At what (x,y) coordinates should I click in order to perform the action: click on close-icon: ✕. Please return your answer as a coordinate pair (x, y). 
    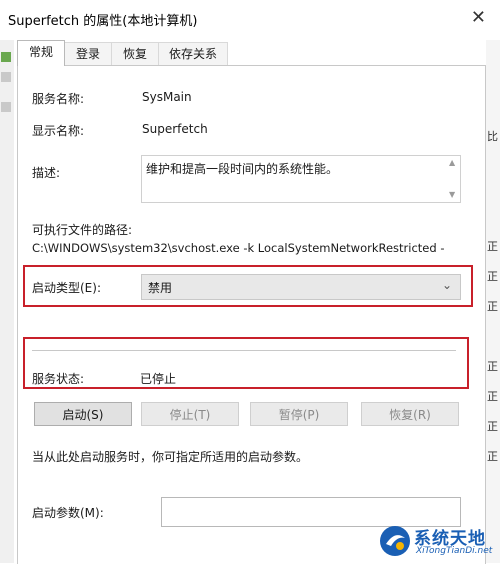
    Looking at the image, I should click on (478, 17).